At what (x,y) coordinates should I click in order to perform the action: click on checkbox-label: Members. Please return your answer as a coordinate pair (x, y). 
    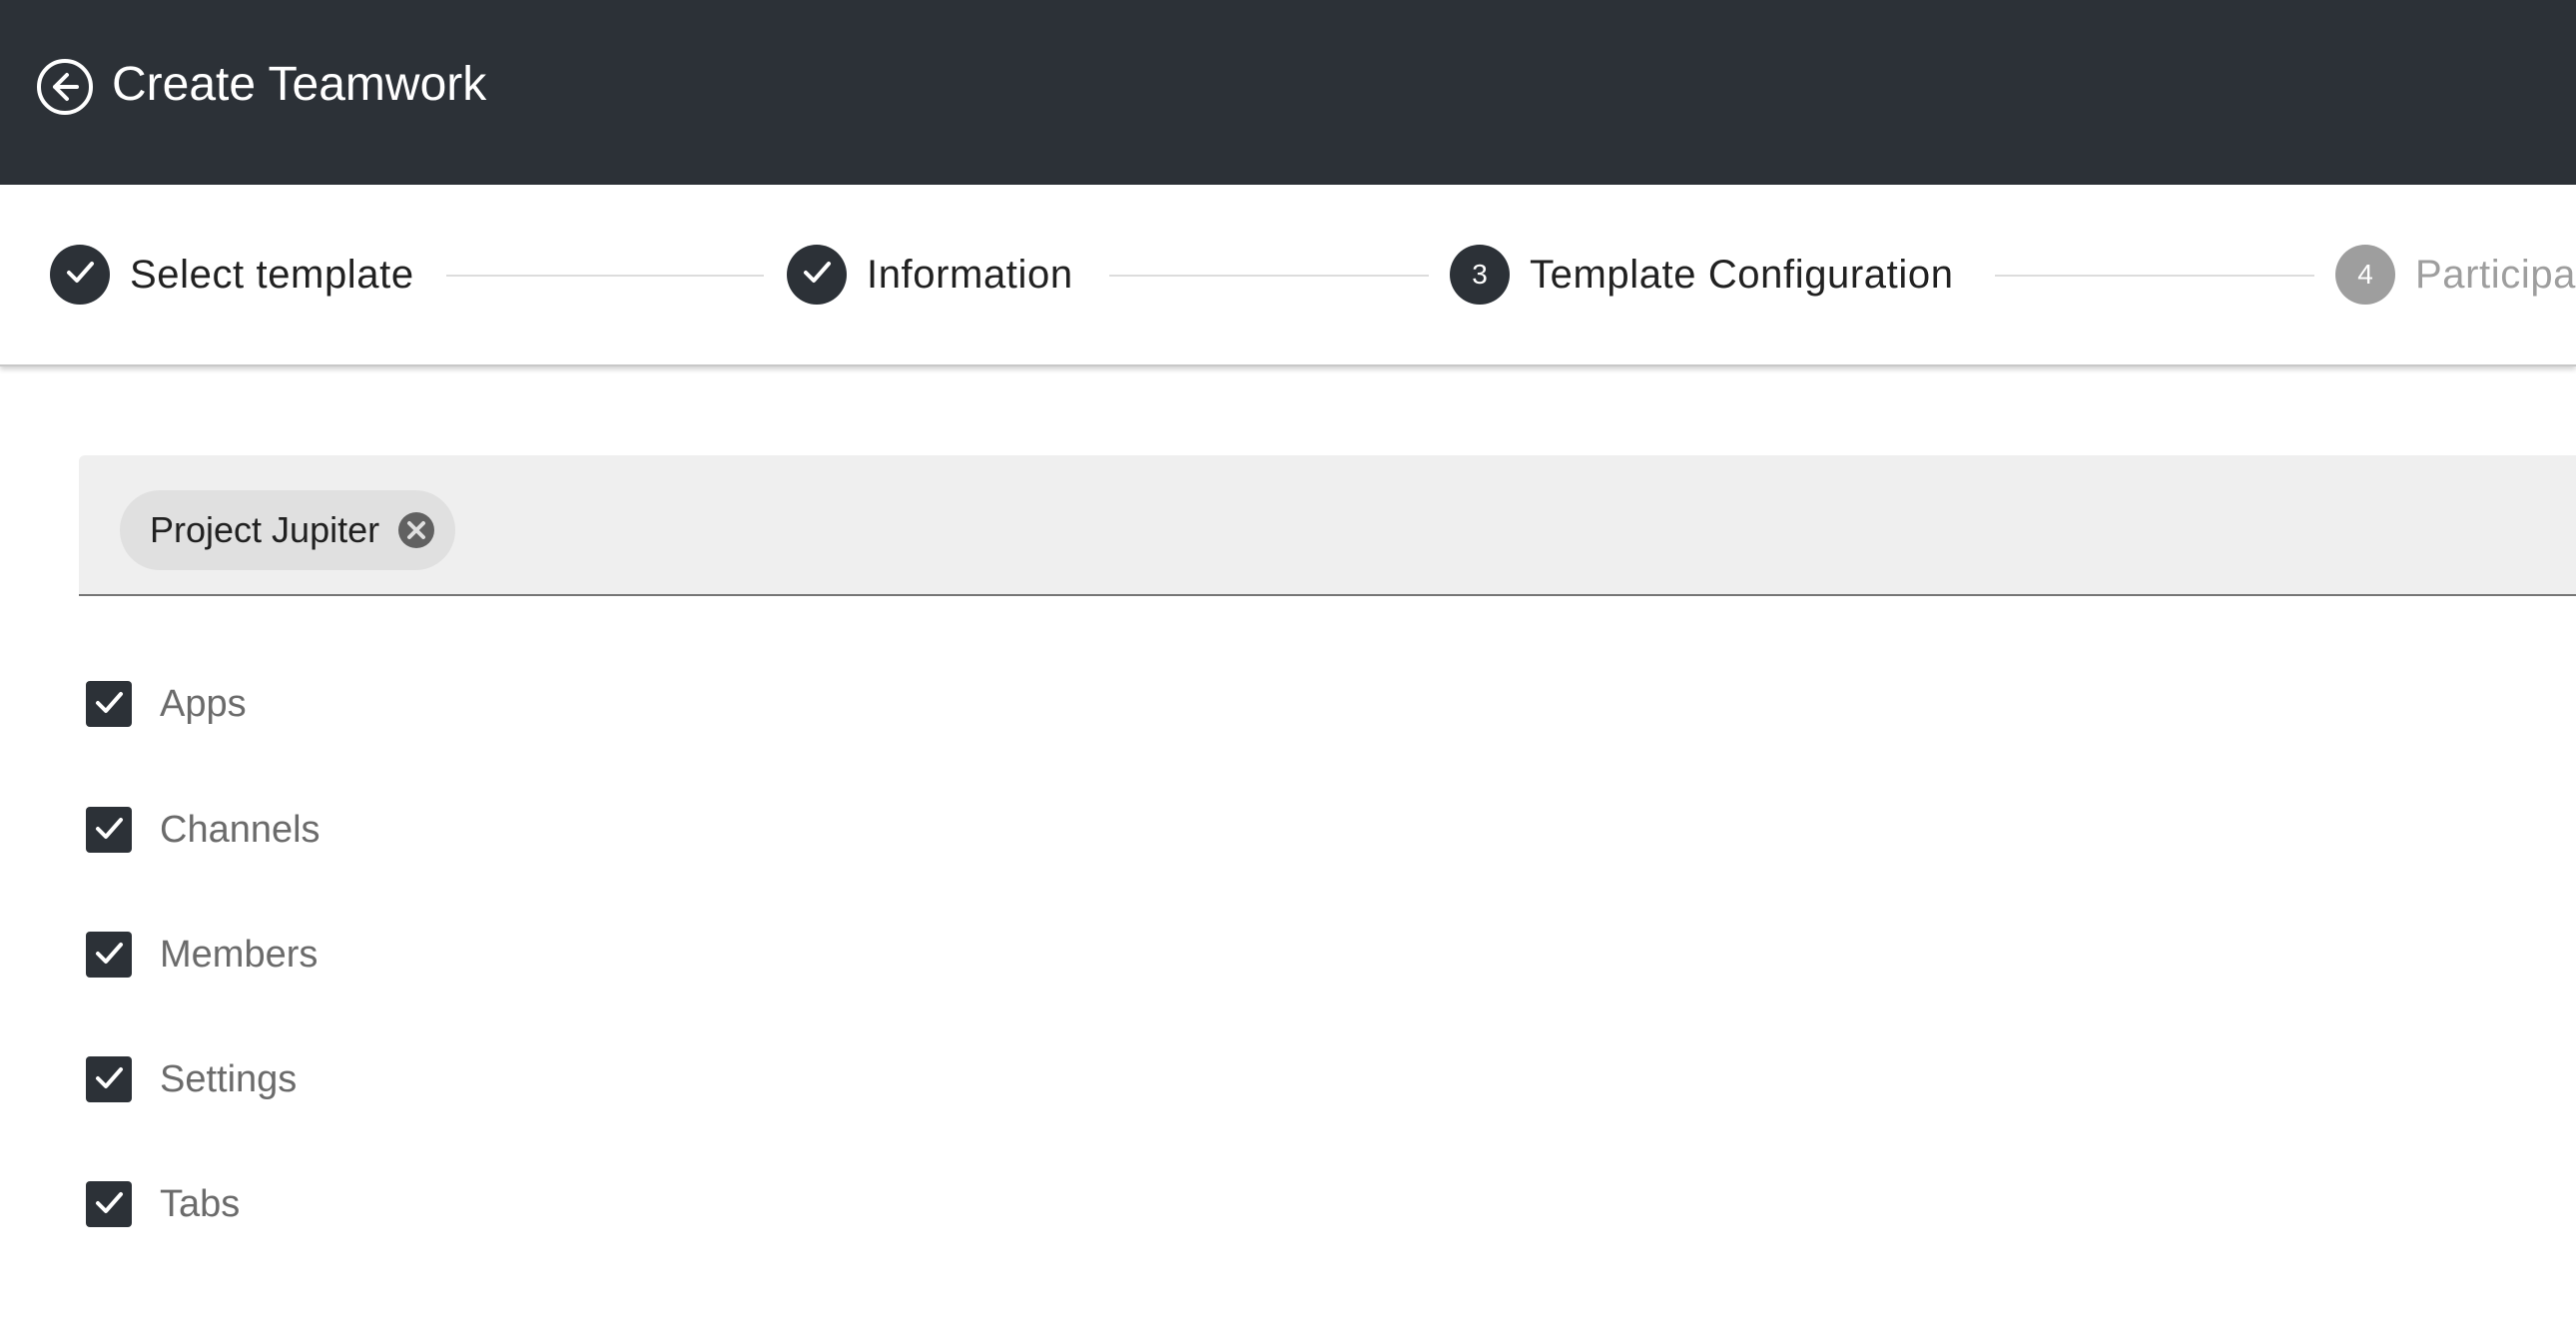
    Looking at the image, I should click on (239, 954).